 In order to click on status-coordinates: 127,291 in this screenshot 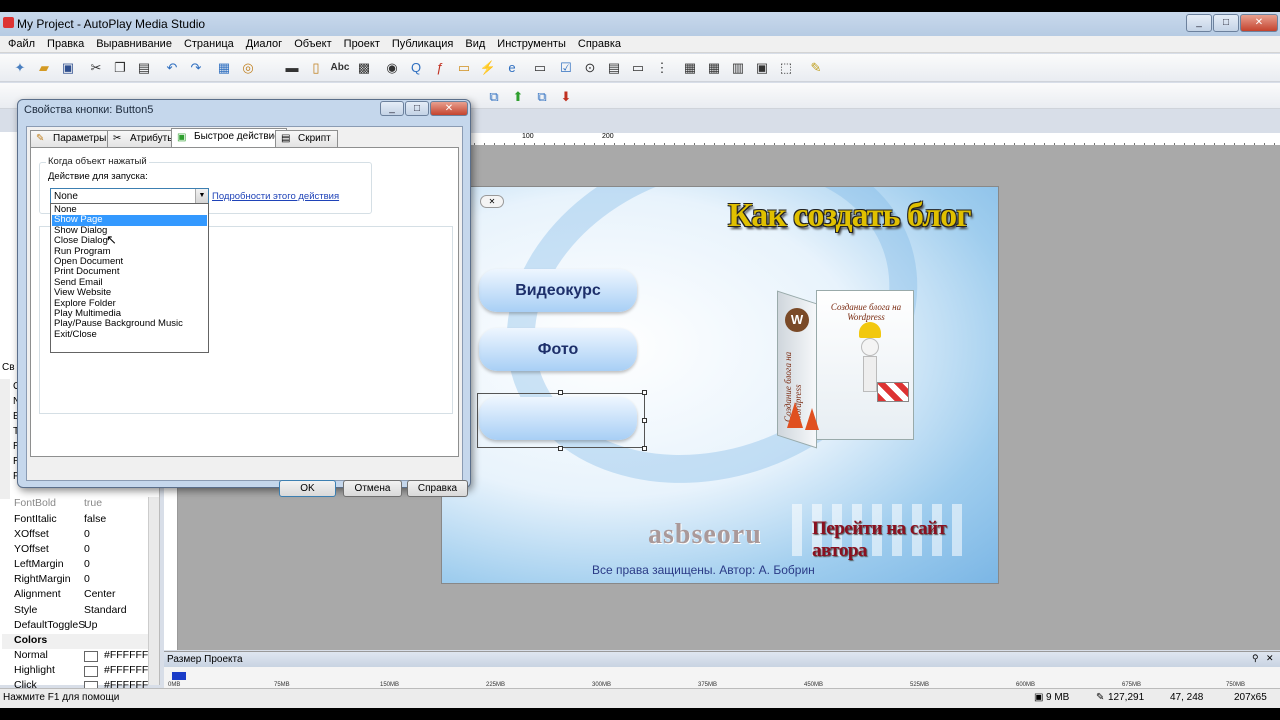, I will do `click(1126, 697)`.